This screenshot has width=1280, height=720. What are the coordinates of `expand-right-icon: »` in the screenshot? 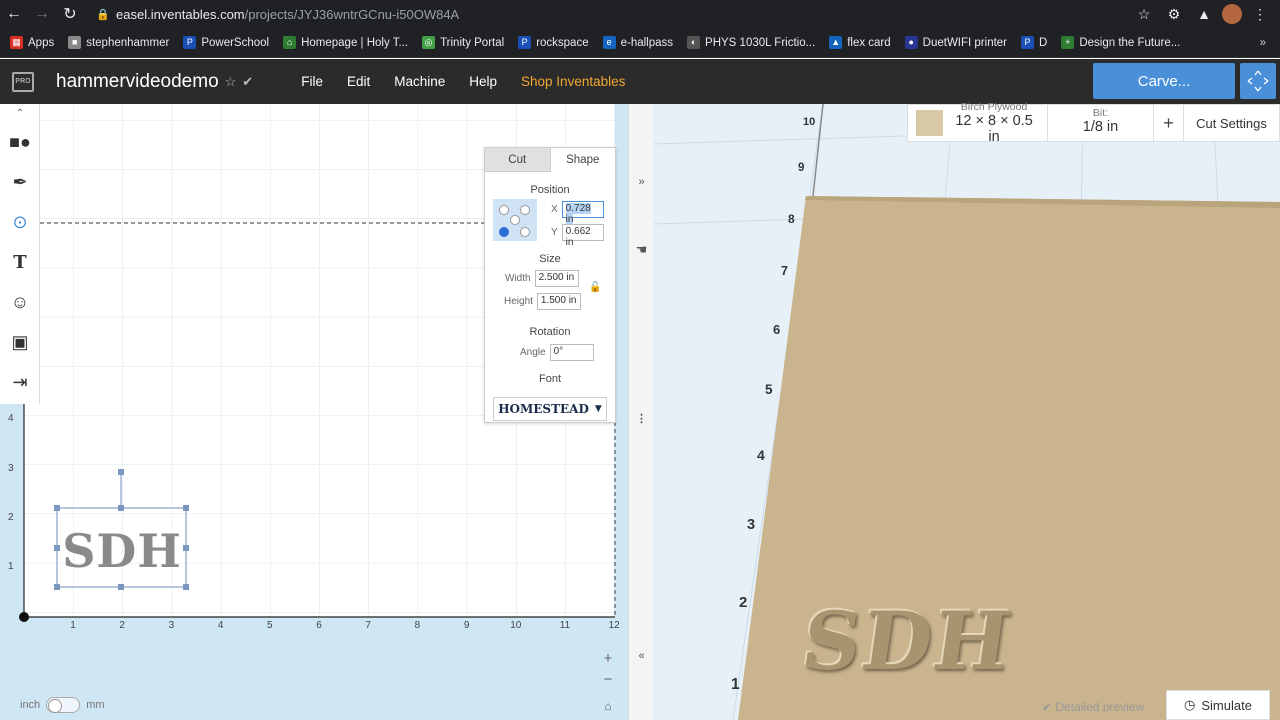 It's located at (641, 182).